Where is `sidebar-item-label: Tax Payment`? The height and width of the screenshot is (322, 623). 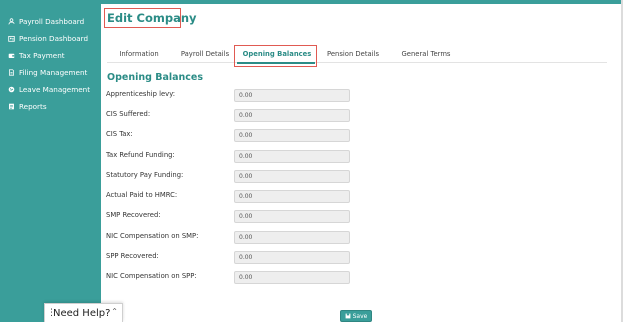 sidebar-item-label: Tax Payment is located at coordinates (42, 55).